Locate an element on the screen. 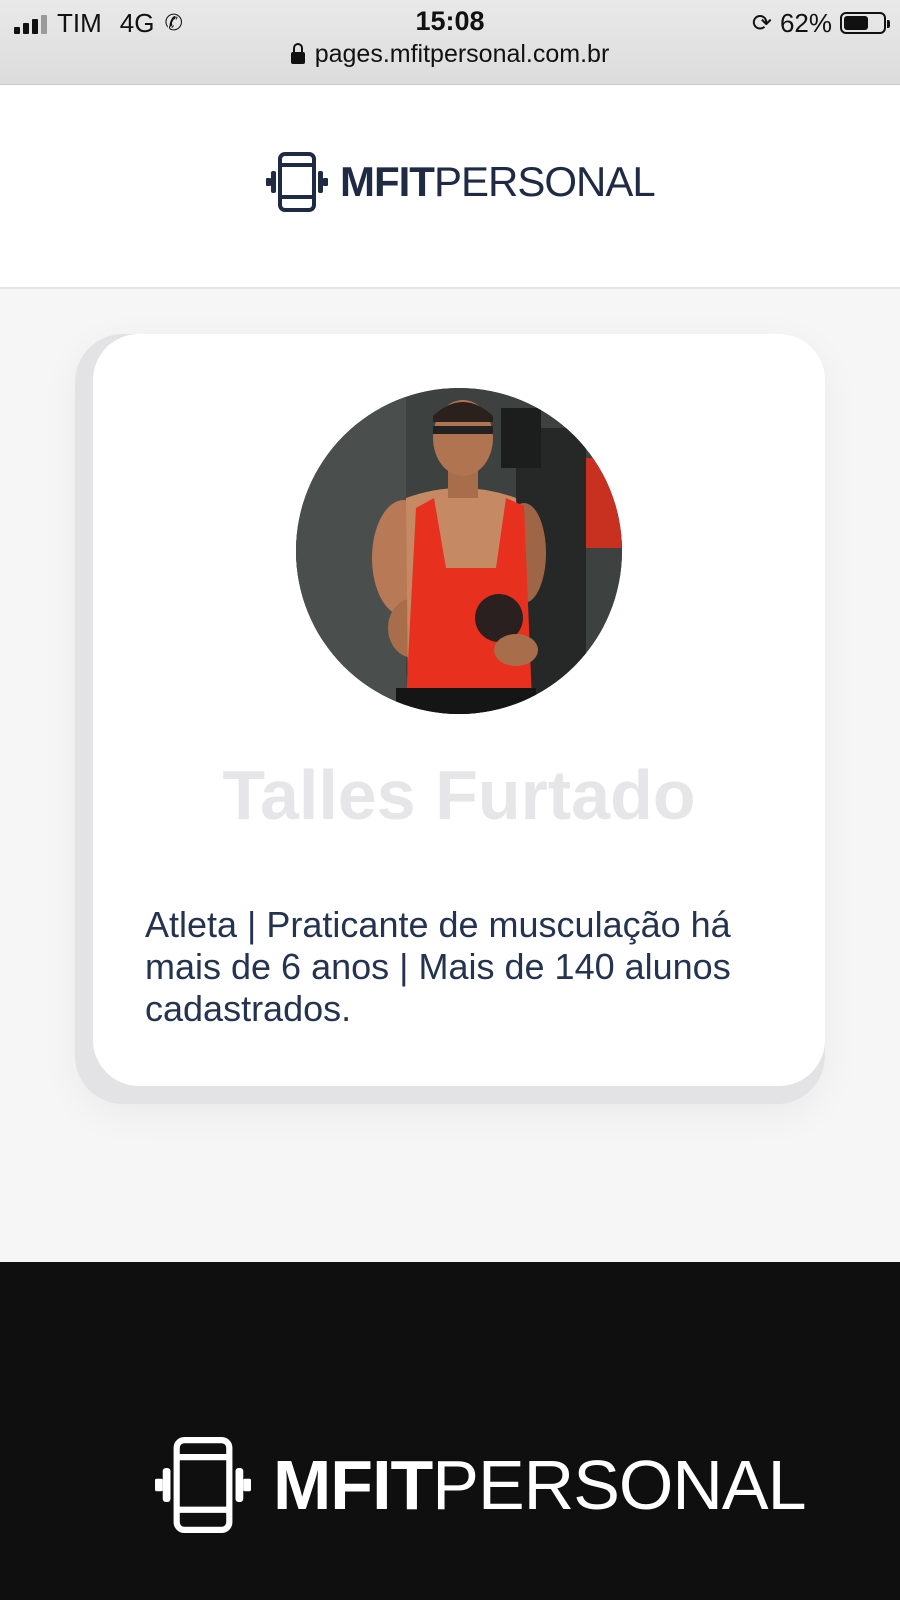 The height and width of the screenshot is (1600, 900). battery-percent: 62% is located at coordinates (805, 22).